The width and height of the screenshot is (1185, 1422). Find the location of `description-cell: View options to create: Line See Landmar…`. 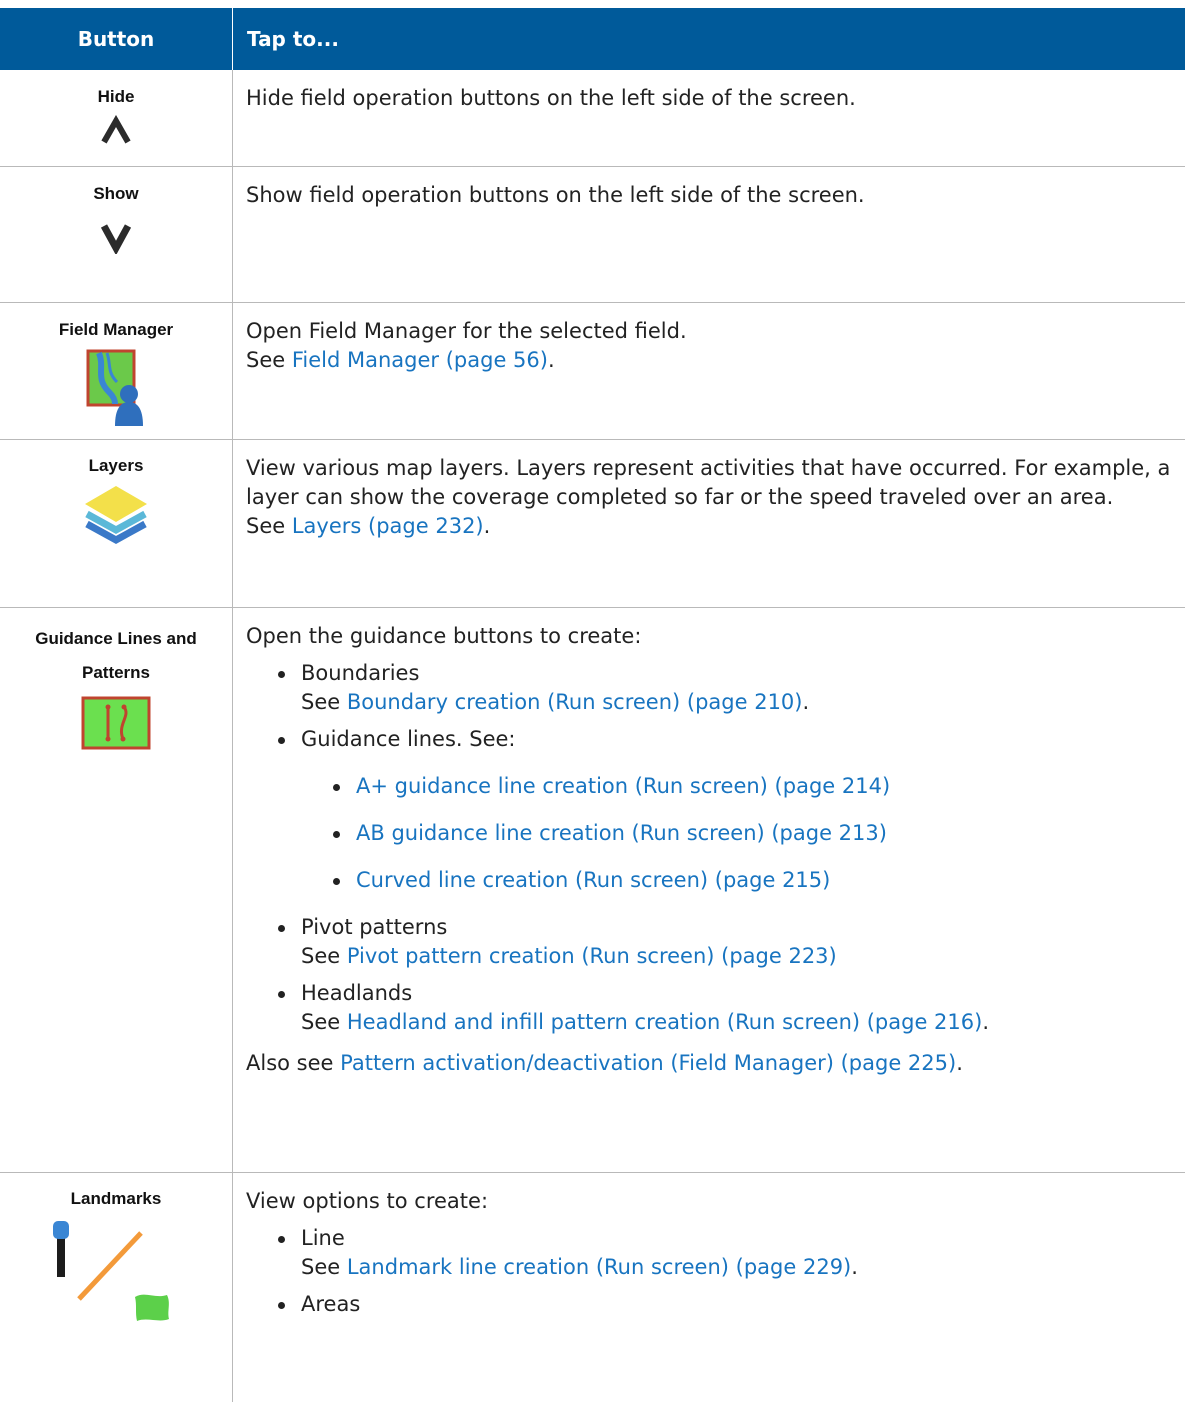

description-cell: View options to create: Line See Landmar… is located at coordinates (709, 1287).